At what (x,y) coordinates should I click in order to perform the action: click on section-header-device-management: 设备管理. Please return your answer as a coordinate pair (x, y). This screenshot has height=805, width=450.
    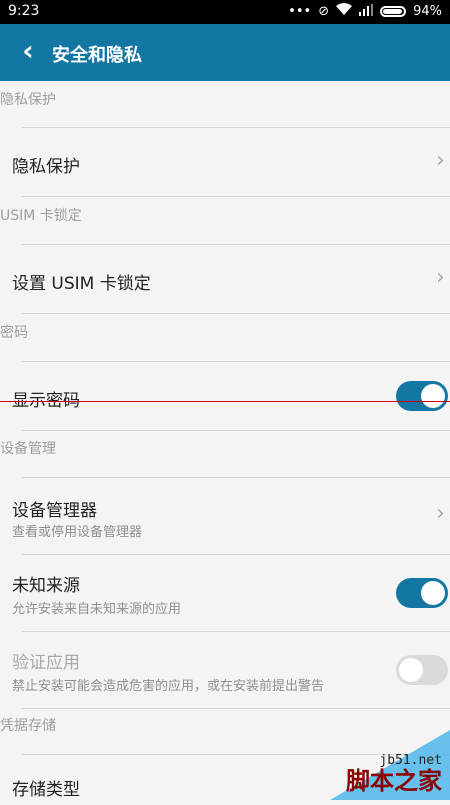
    Looking at the image, I should click on (28, 449).